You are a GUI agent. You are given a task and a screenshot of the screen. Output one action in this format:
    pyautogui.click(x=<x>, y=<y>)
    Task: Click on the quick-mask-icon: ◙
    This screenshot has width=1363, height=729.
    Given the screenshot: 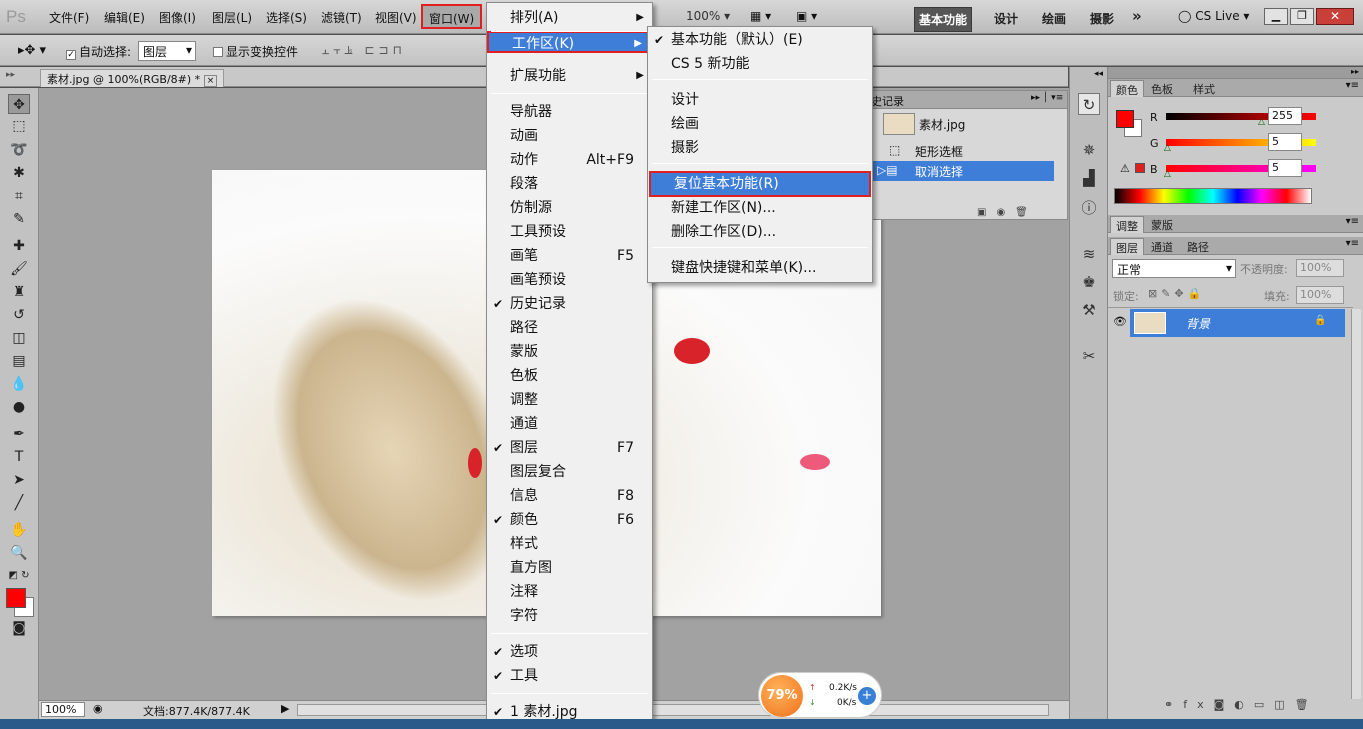 What is the action you would take?
    pyautogui.click(x=19, y=628)
    